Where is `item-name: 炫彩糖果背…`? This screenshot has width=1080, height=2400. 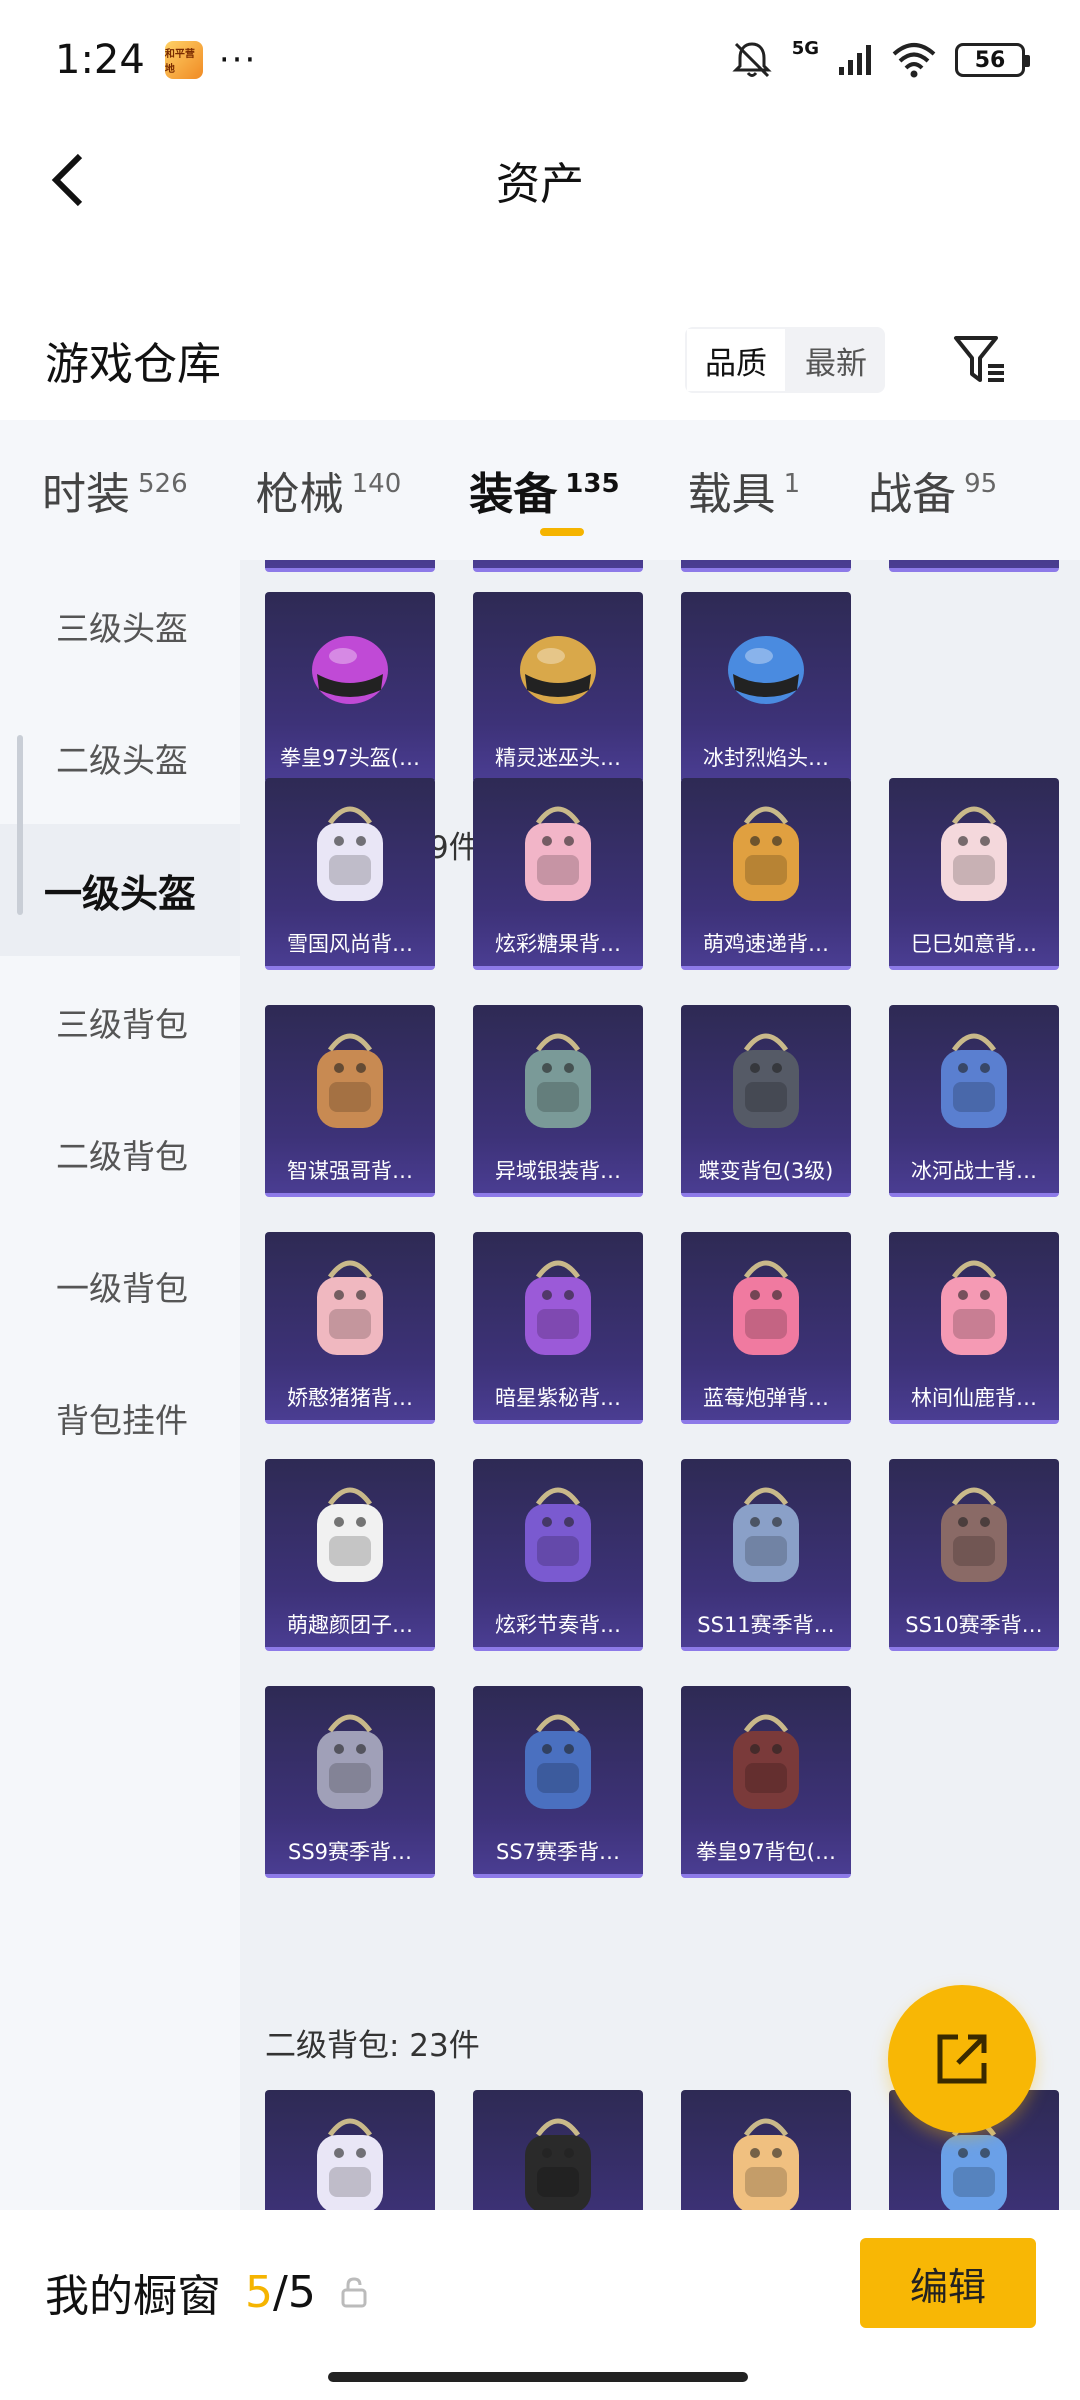 item-name: 炫彩糖果背… is located at coordinates (558, 944).